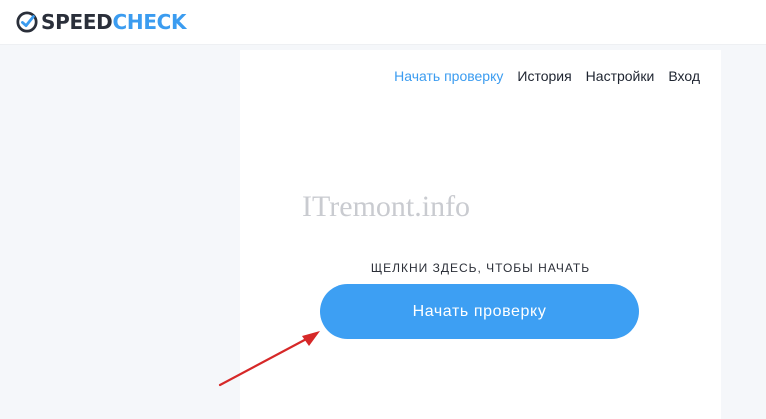  I want to click on speedcheck-logo: SPEED CHECK, so click(101, 22).